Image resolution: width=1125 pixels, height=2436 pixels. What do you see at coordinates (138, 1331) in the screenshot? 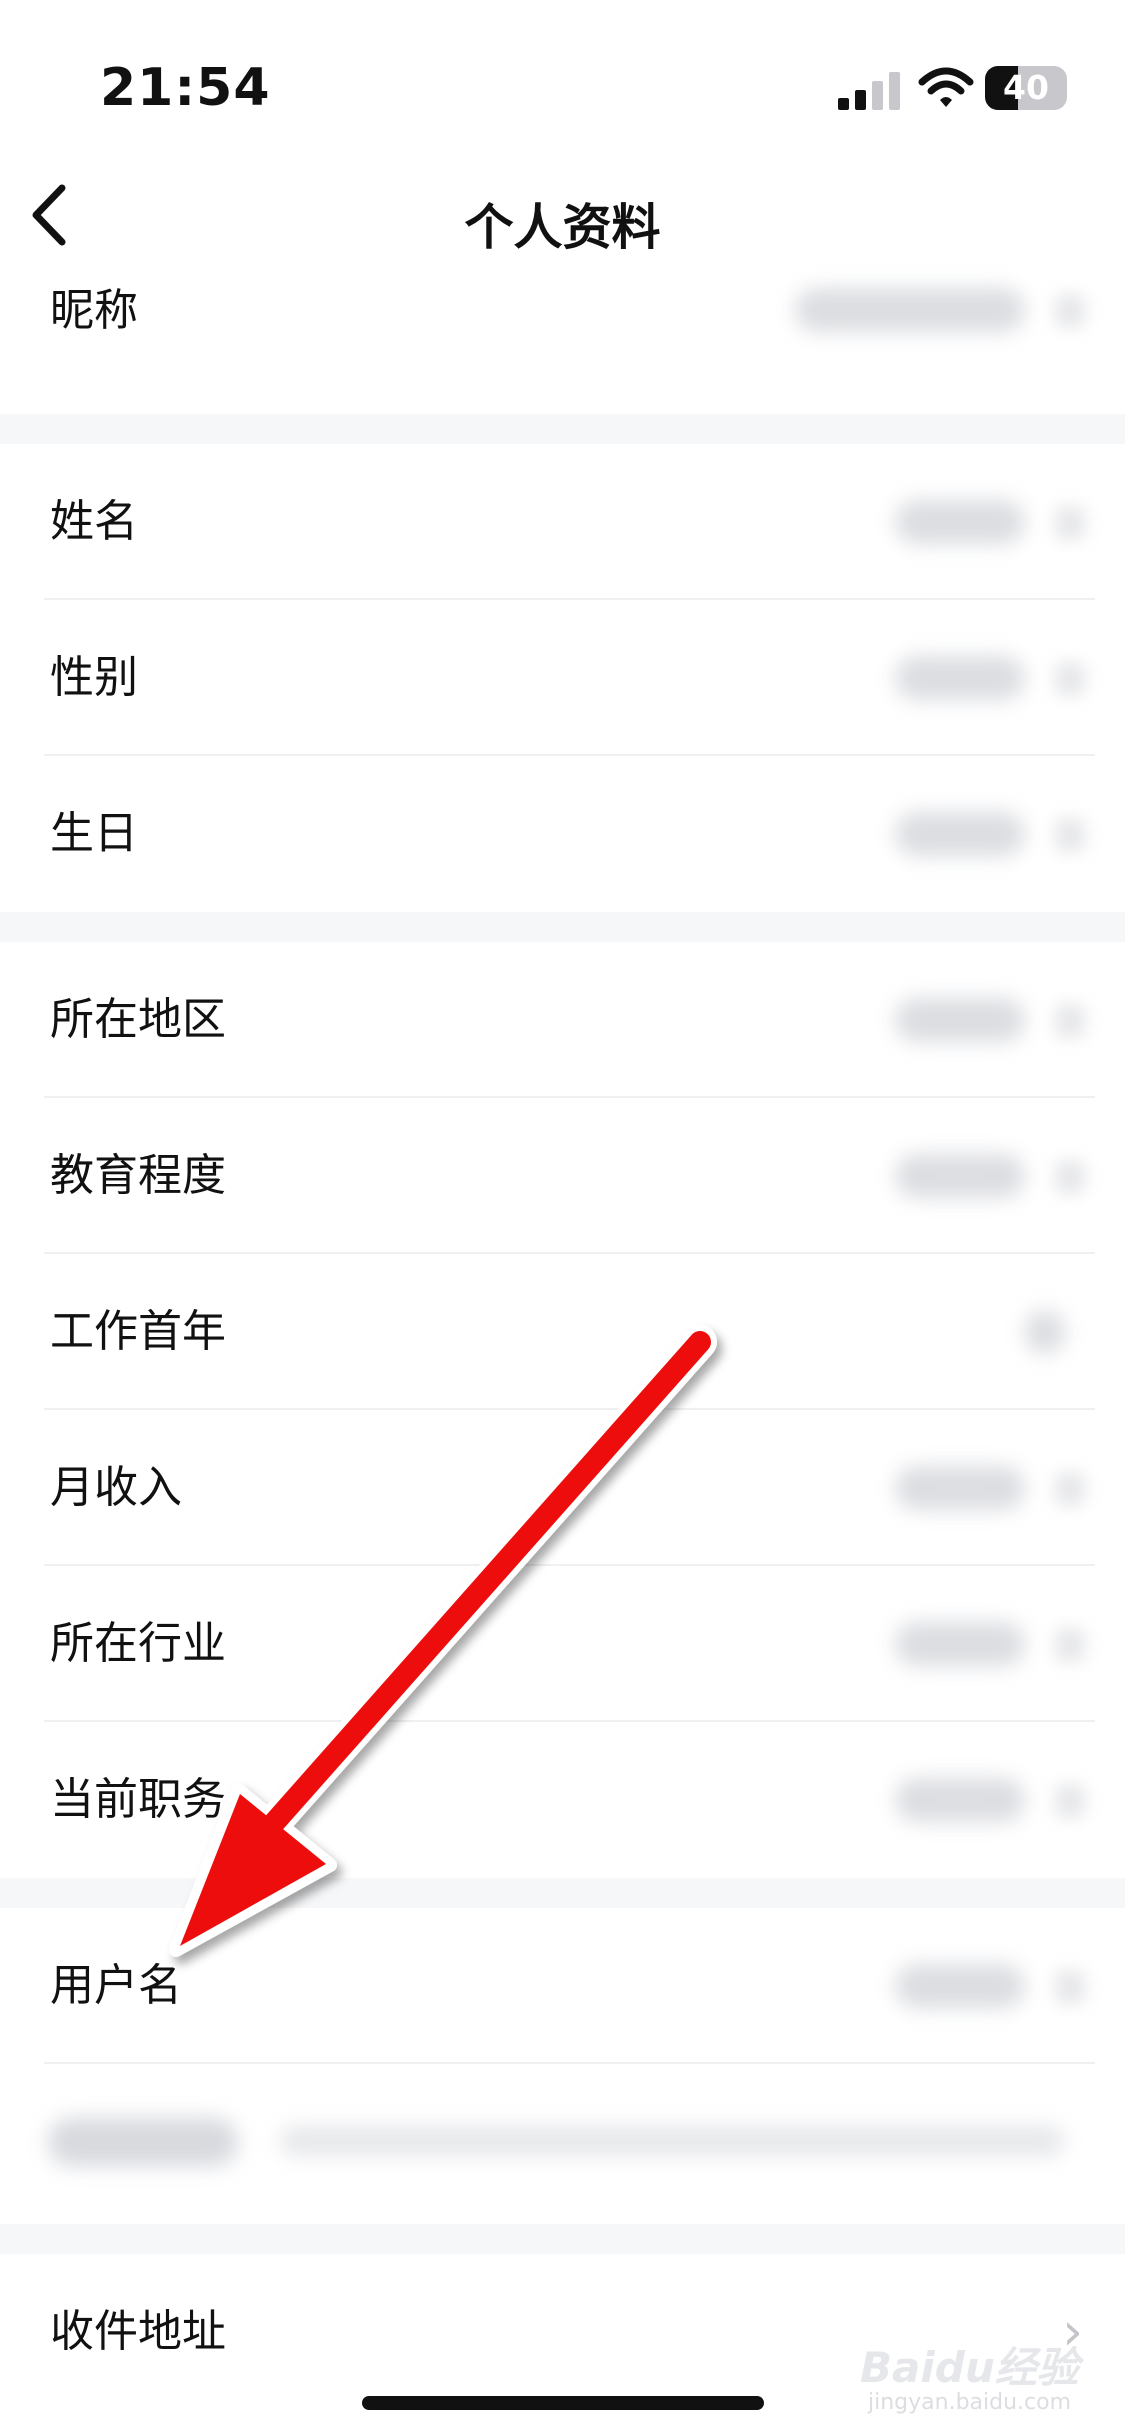
I see `row-label: 工作首年` at bounding box center [138, 1331].